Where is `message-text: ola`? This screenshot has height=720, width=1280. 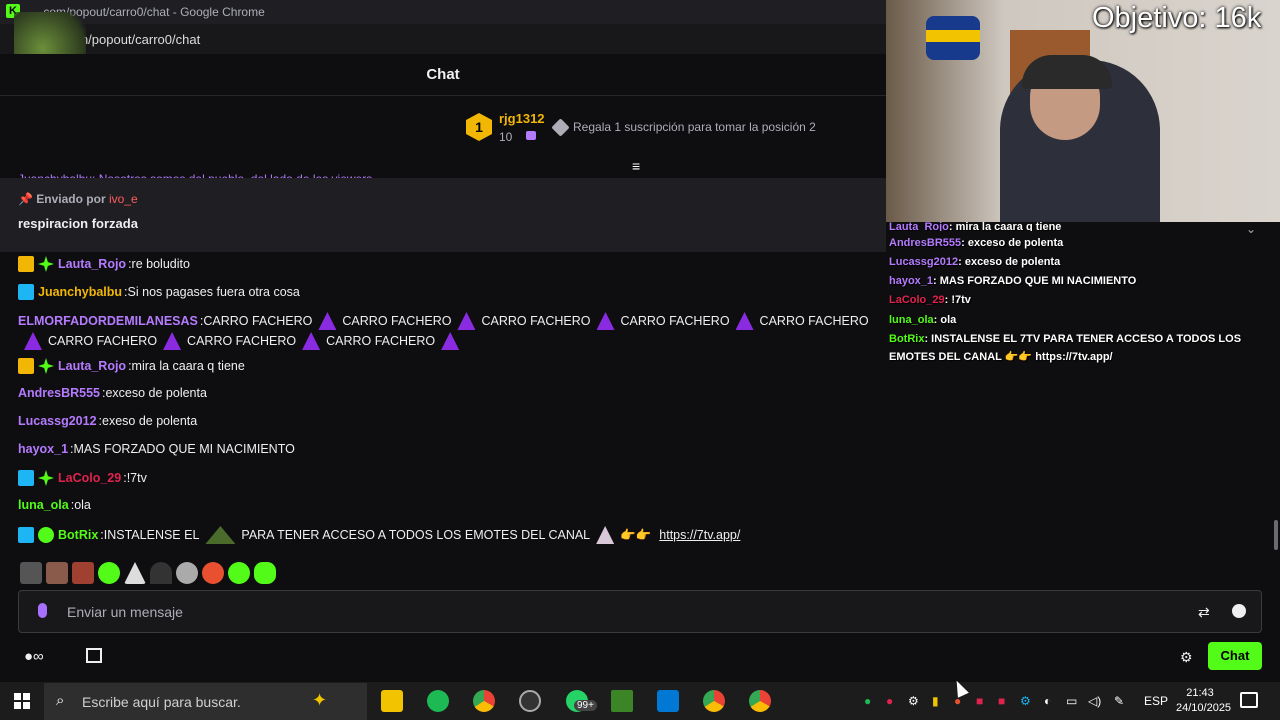
message-text: ola is located at coordinates (82, 505).